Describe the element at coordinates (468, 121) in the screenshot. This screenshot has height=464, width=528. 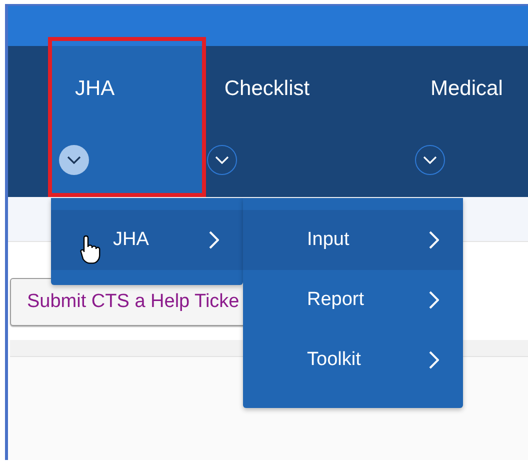
I see `nav-tab: Medical` at that location.